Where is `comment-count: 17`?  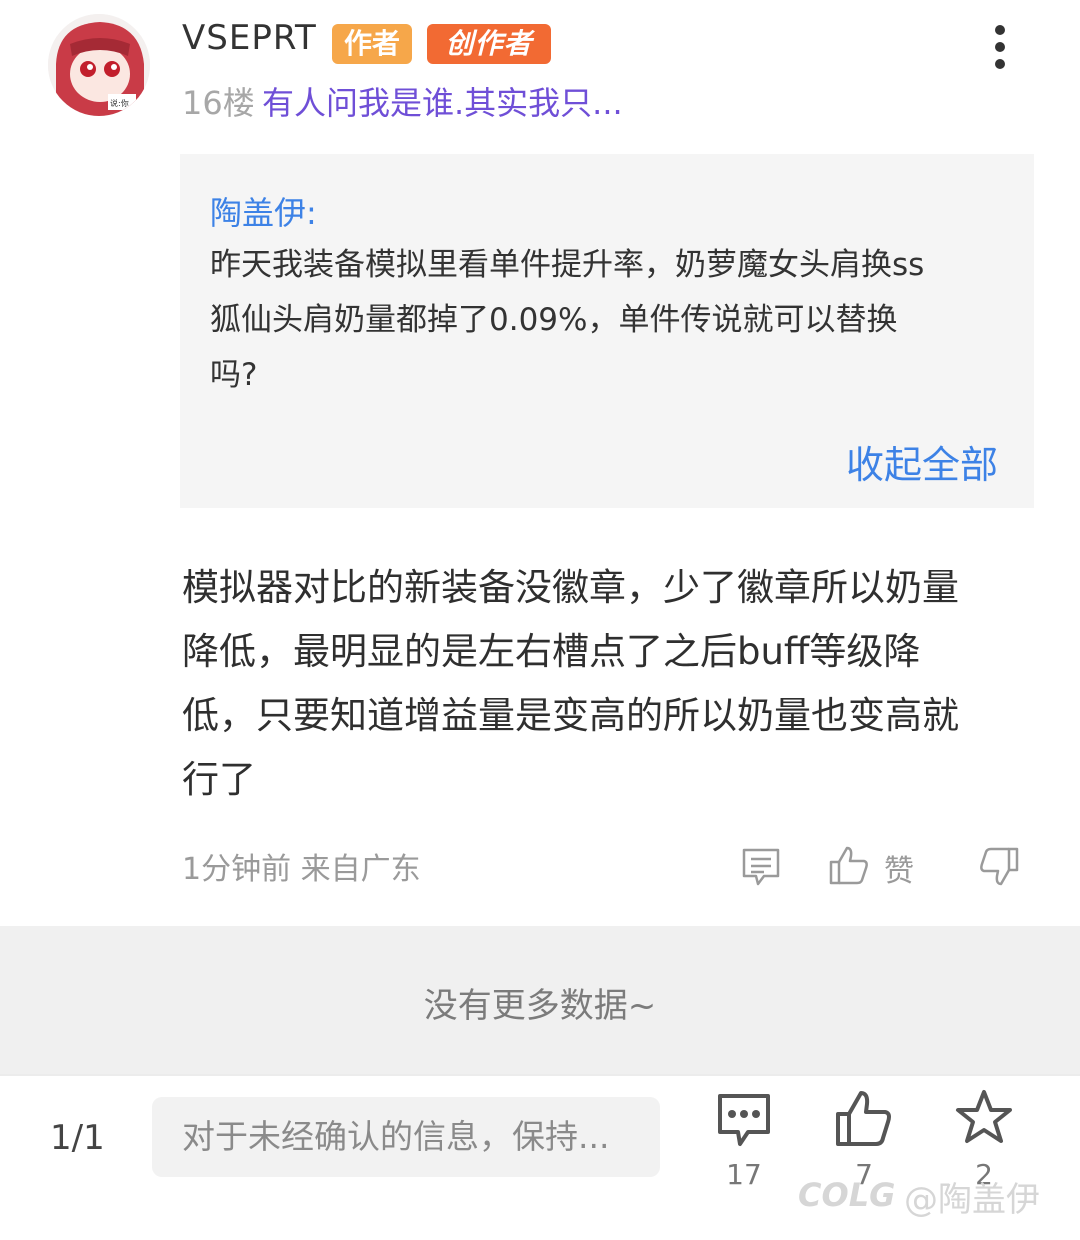
comment-count: 17 is located at coordinates (744, 1174).